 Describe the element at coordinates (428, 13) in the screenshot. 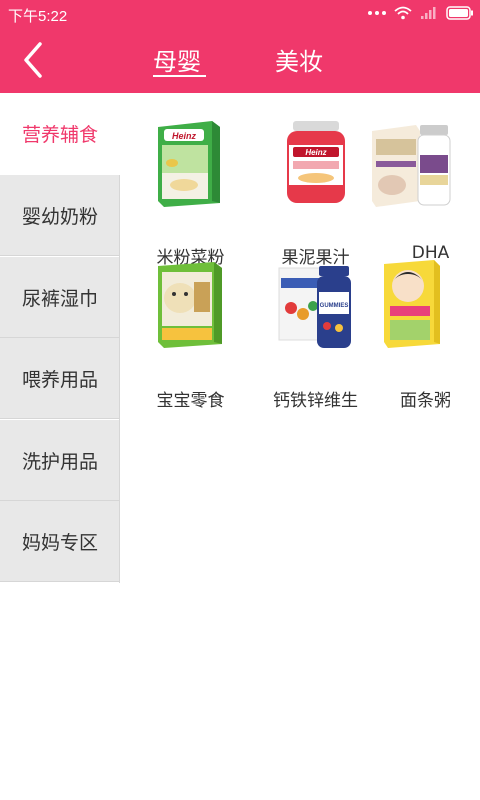

I see `signal-icon` at that location.